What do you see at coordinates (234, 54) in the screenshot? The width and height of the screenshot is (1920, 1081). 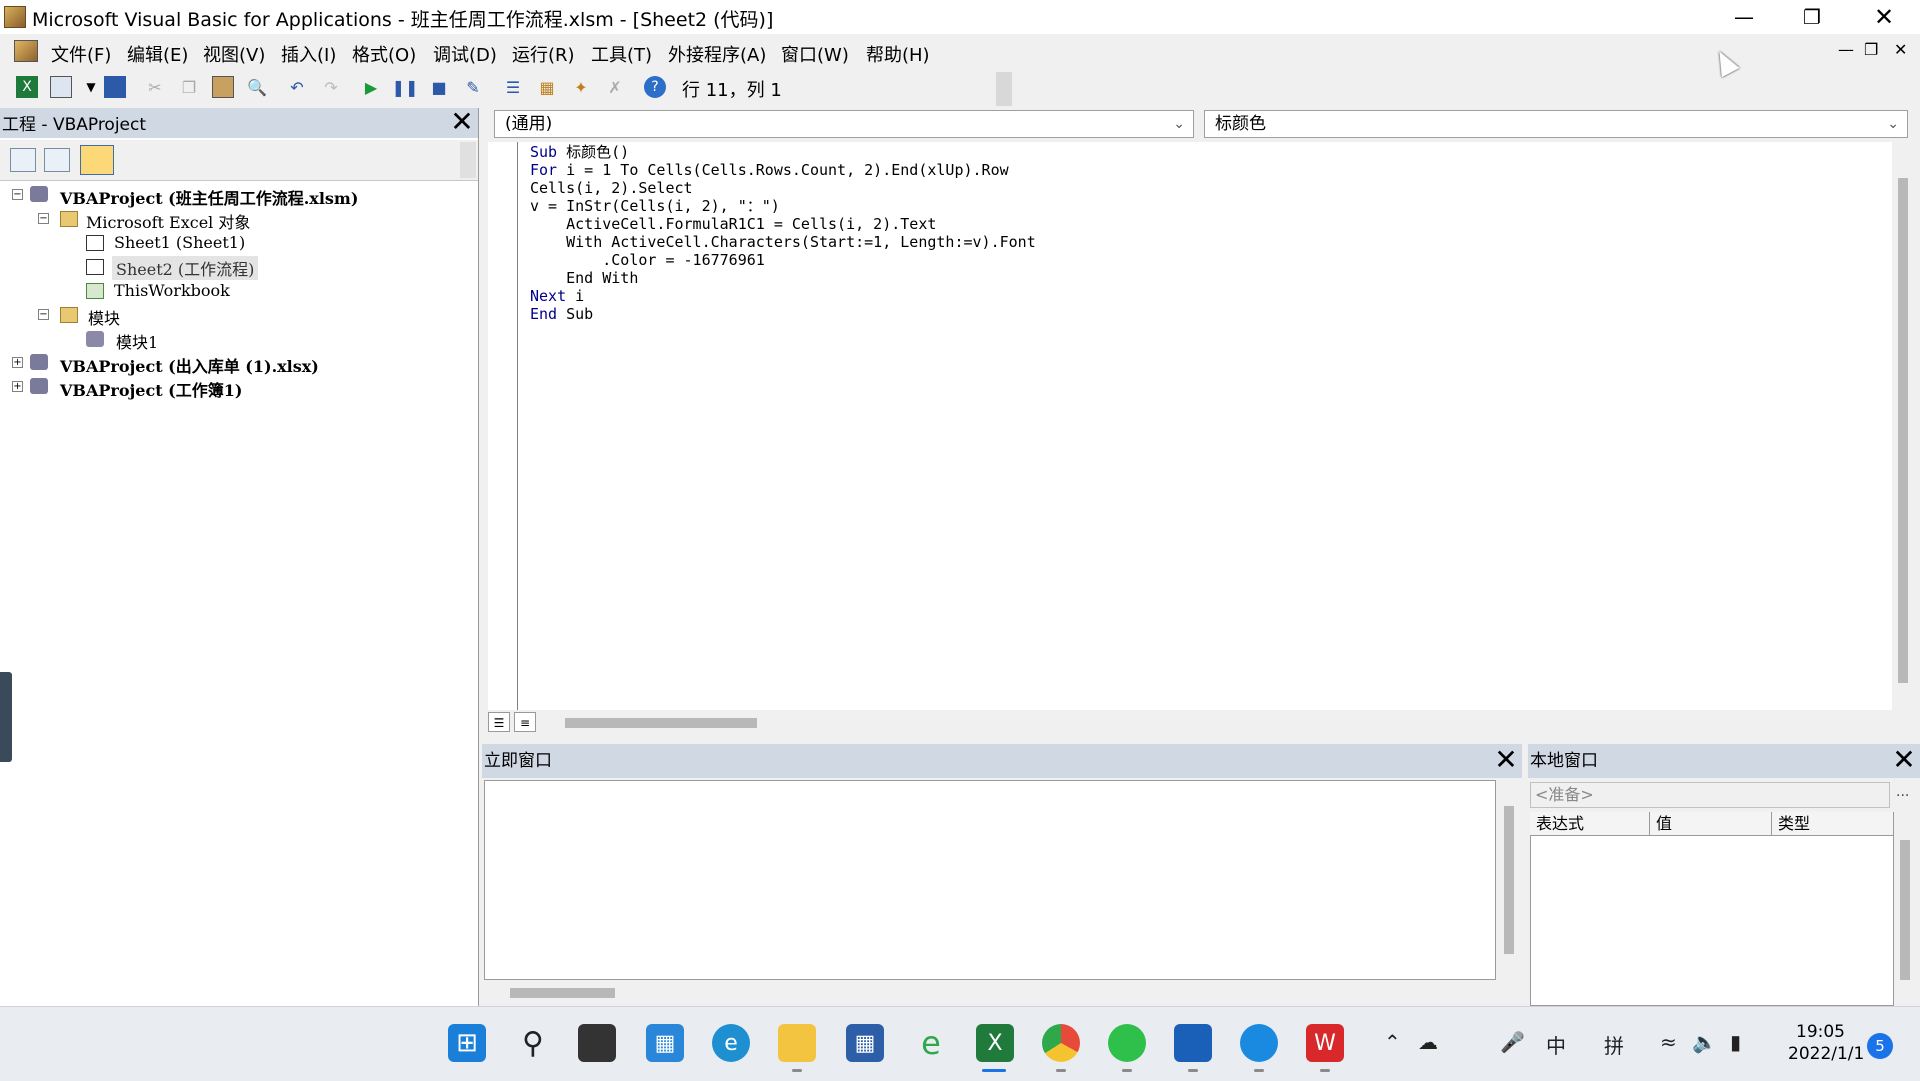 I see `menu-view: 视图(V)` at bounding box center [234, 54].